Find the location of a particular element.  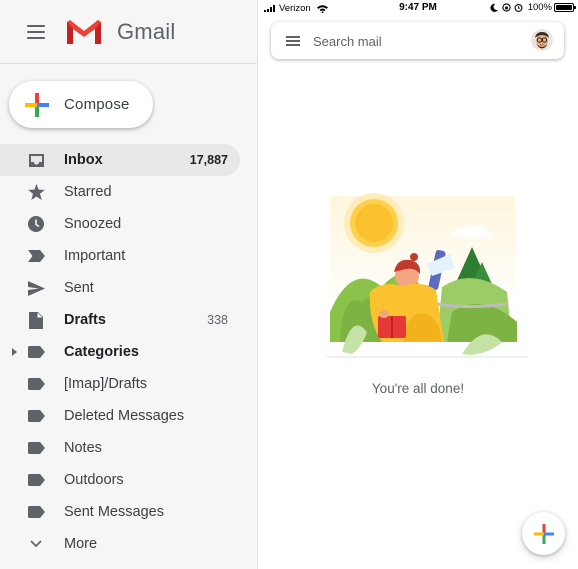

sidebar-item-more: More is located at coordinates (120, 544).